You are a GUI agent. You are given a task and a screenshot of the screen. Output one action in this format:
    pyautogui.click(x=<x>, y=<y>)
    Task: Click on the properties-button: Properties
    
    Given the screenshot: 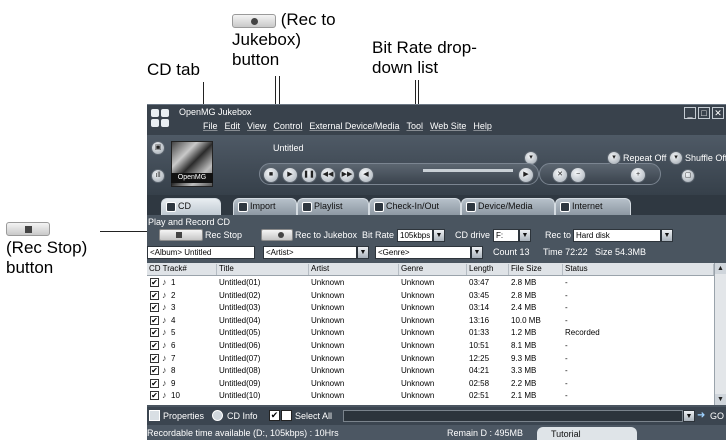 What is the action you would take?
    pyautogui.click(x=183, y=416)
    